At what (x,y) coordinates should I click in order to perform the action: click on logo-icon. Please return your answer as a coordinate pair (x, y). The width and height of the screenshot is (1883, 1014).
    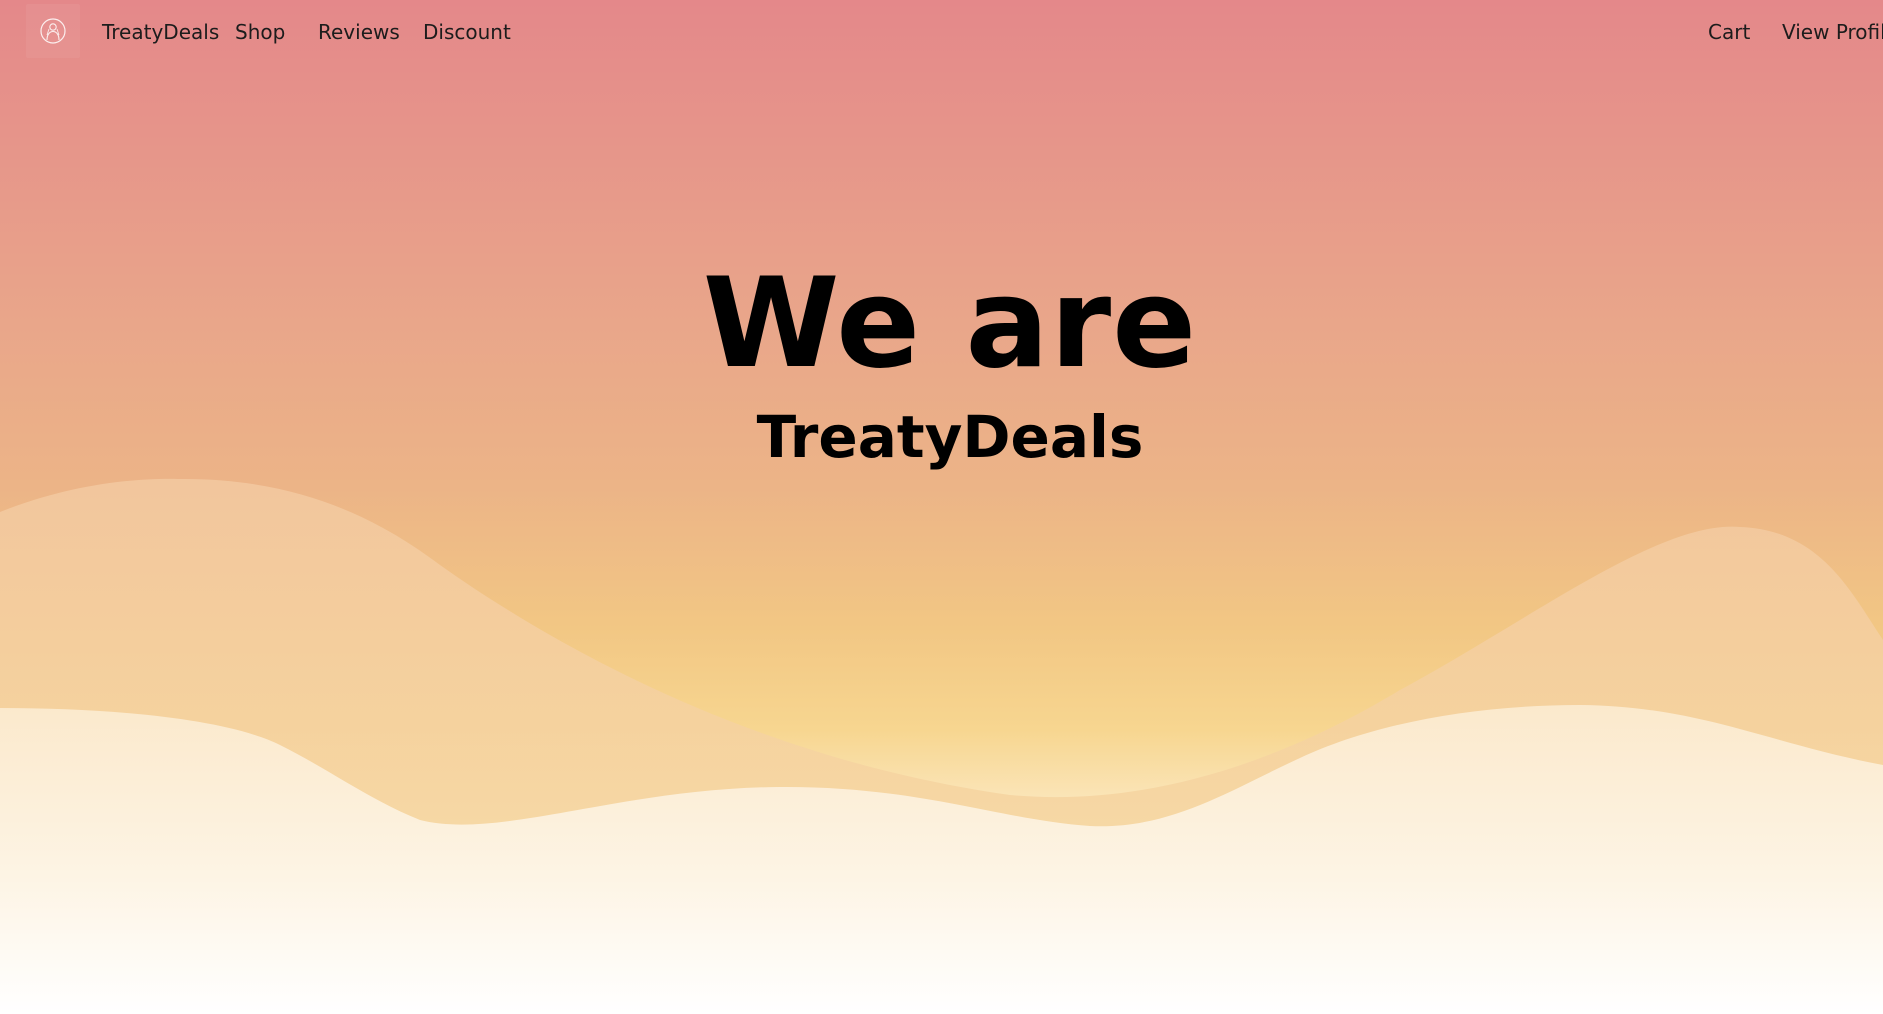
    Looking at the image, I should click on (53, 31).